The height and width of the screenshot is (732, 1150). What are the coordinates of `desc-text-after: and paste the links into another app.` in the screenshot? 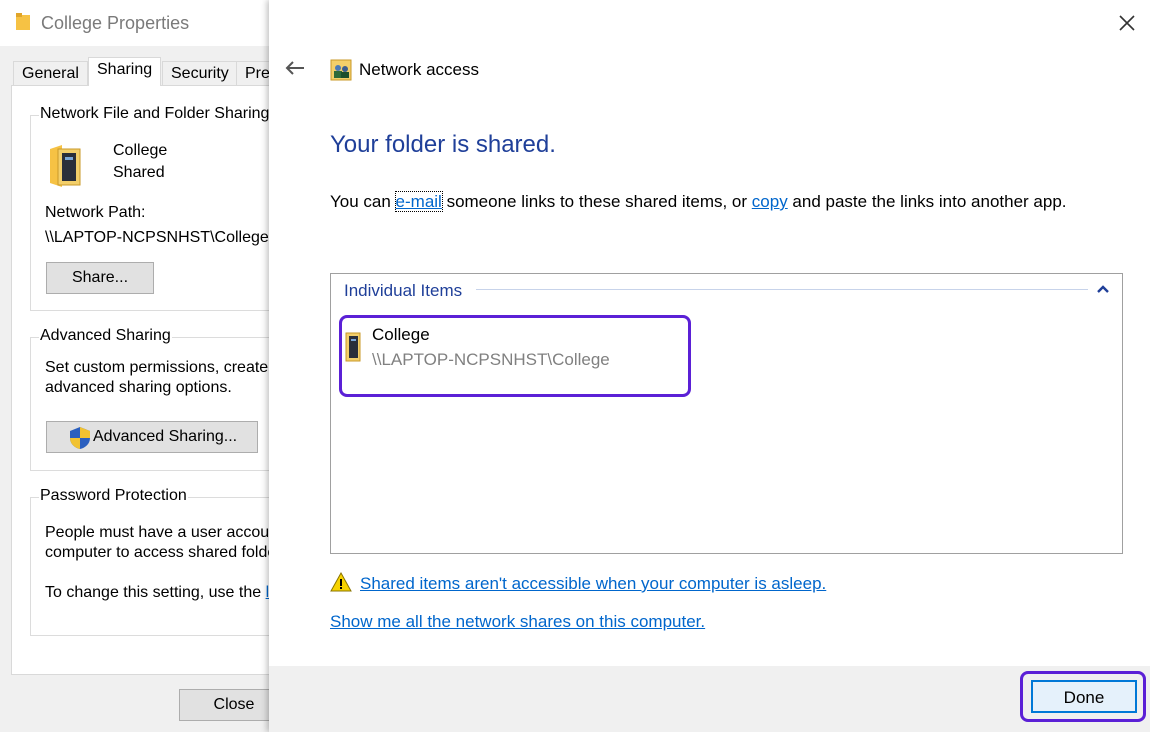 It's located at (927, 201).